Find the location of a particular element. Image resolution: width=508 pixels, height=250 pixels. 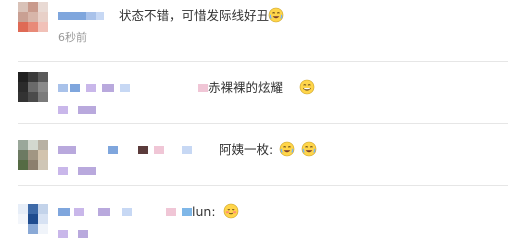

comment-text: 阿姨一枚: is located at coordinates (246, 149).